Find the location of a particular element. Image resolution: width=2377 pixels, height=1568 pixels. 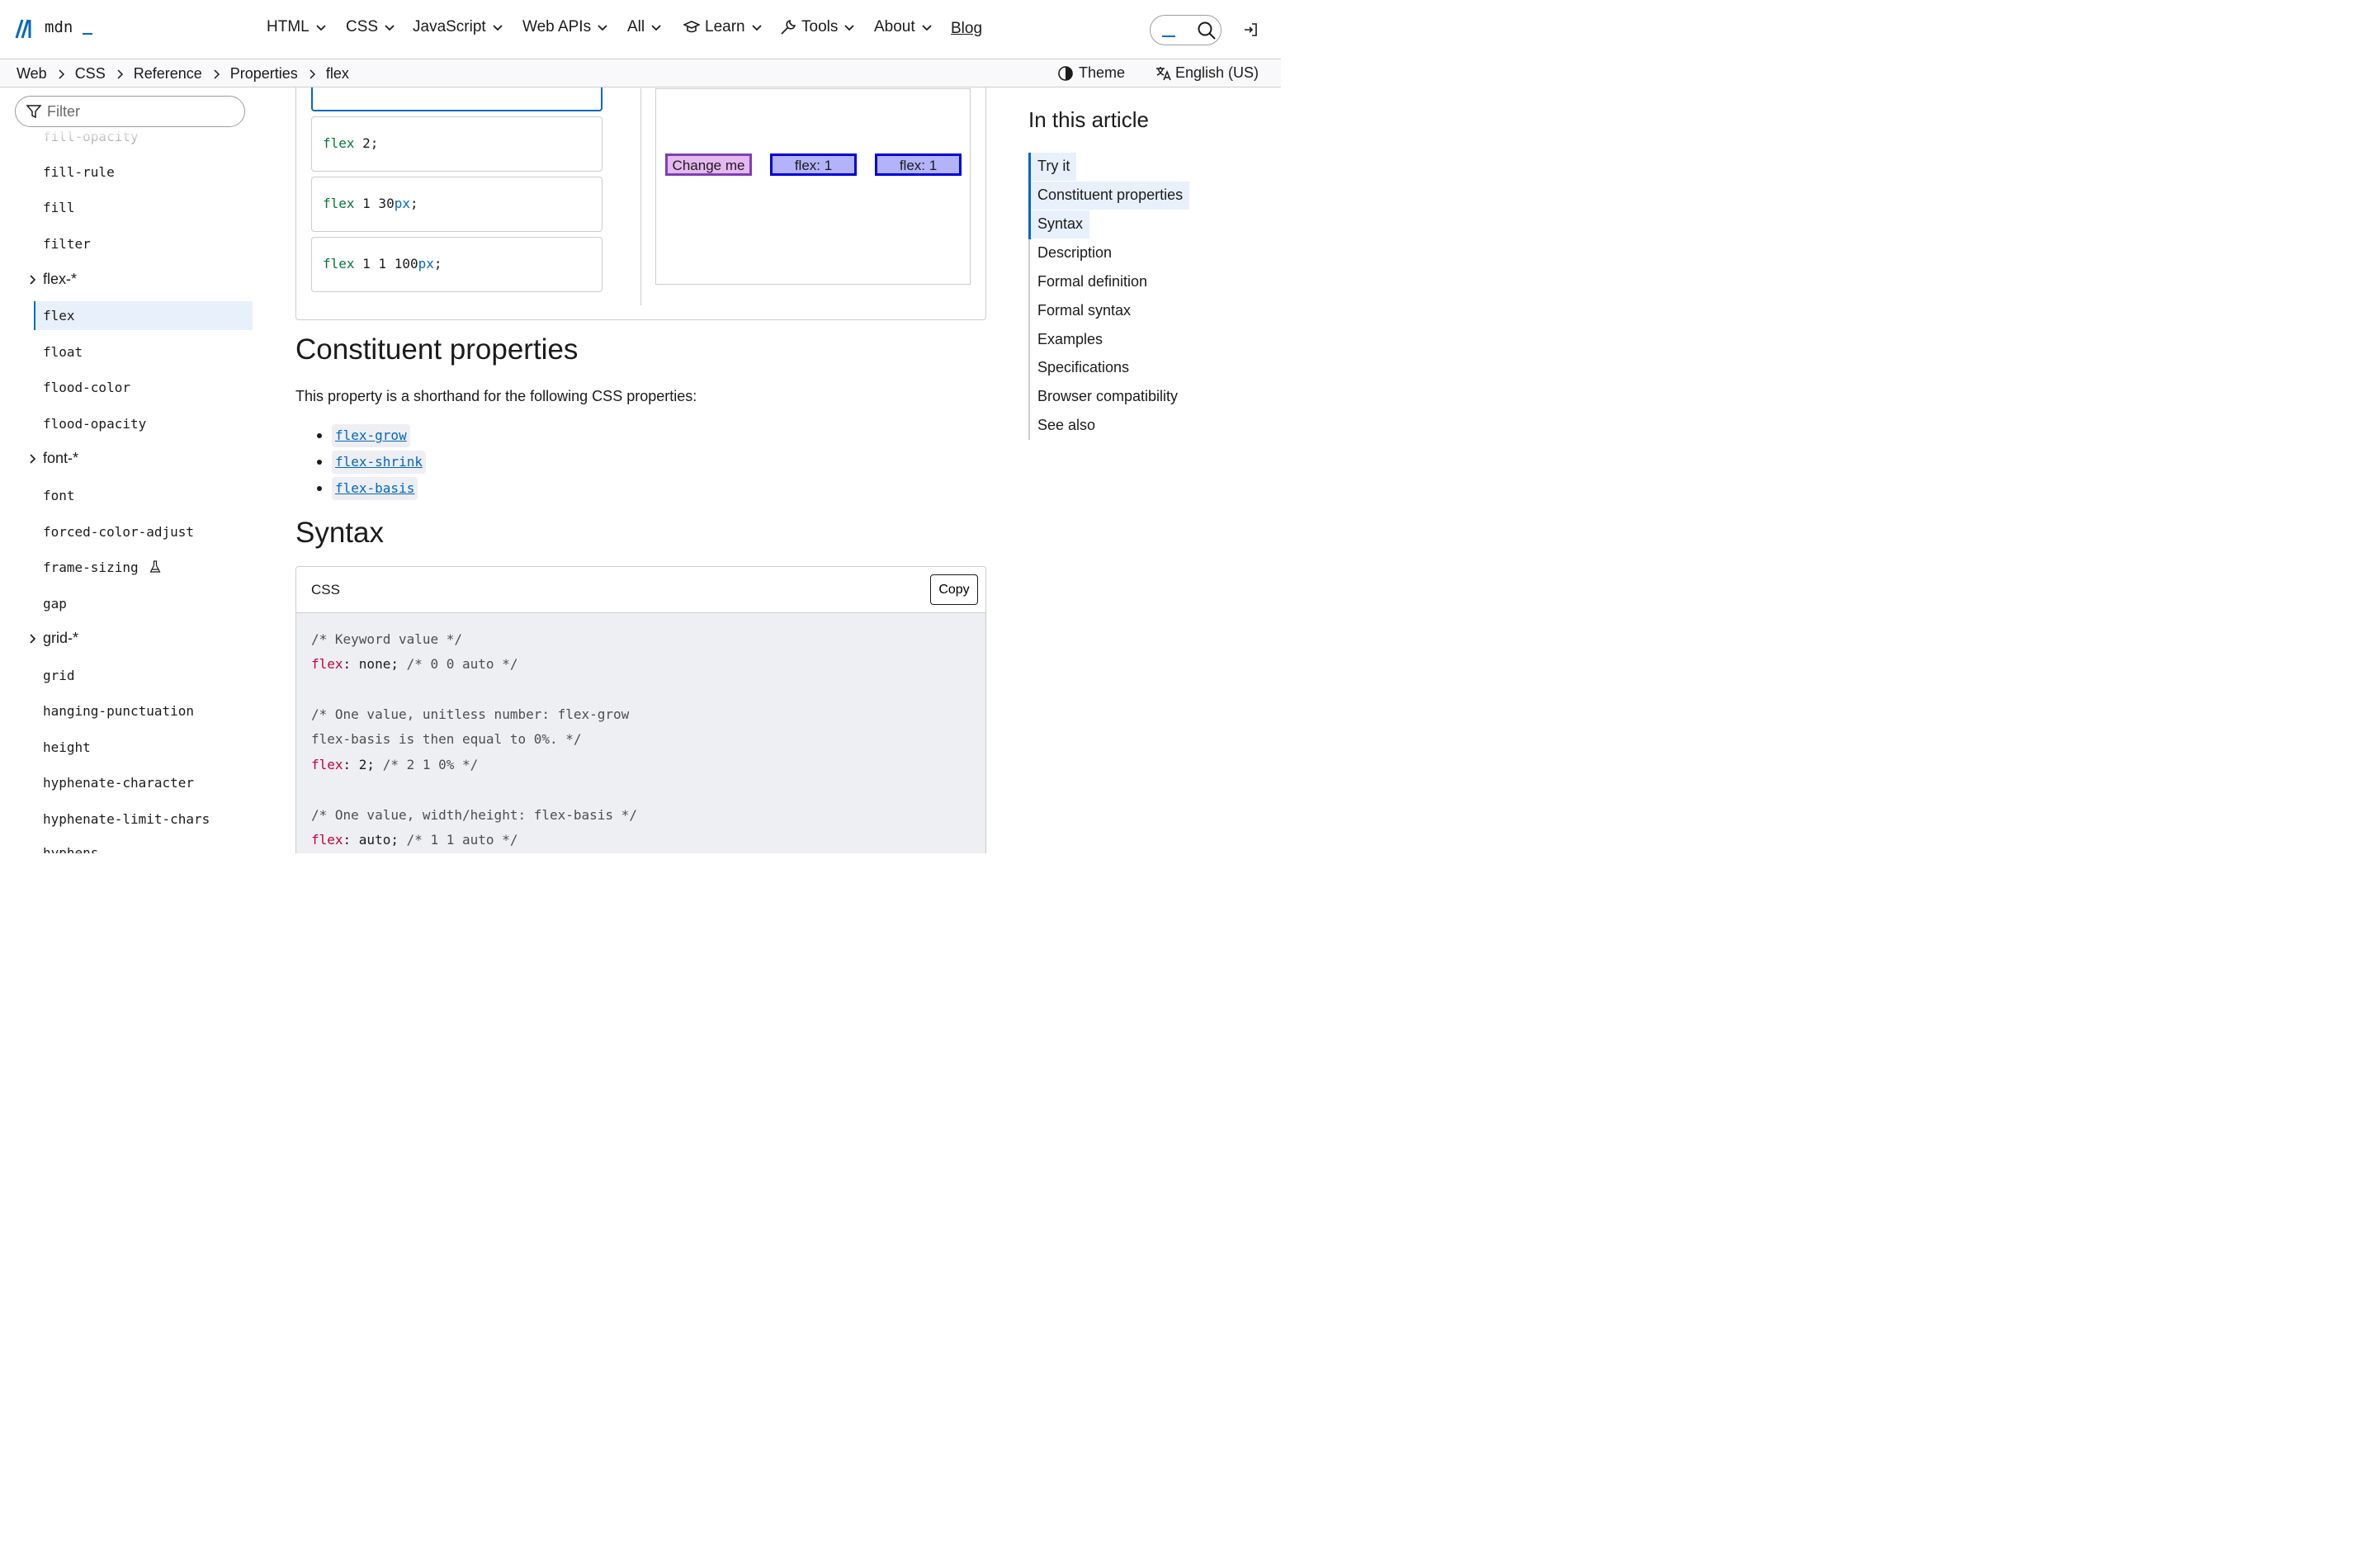

demo-change-me: Change me is located at coordinates (708, 164).